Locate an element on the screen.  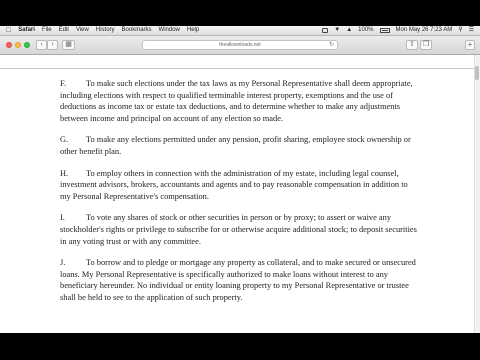
window-minimize-button is located at coordinates (18, 45).